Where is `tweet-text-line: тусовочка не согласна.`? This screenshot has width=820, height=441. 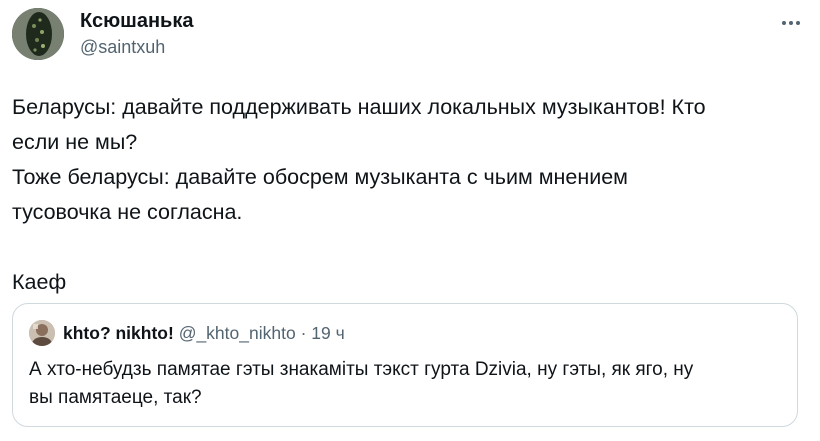
tweet-text-line: тусовочка не согласна. is located at coordinates (127, 212).